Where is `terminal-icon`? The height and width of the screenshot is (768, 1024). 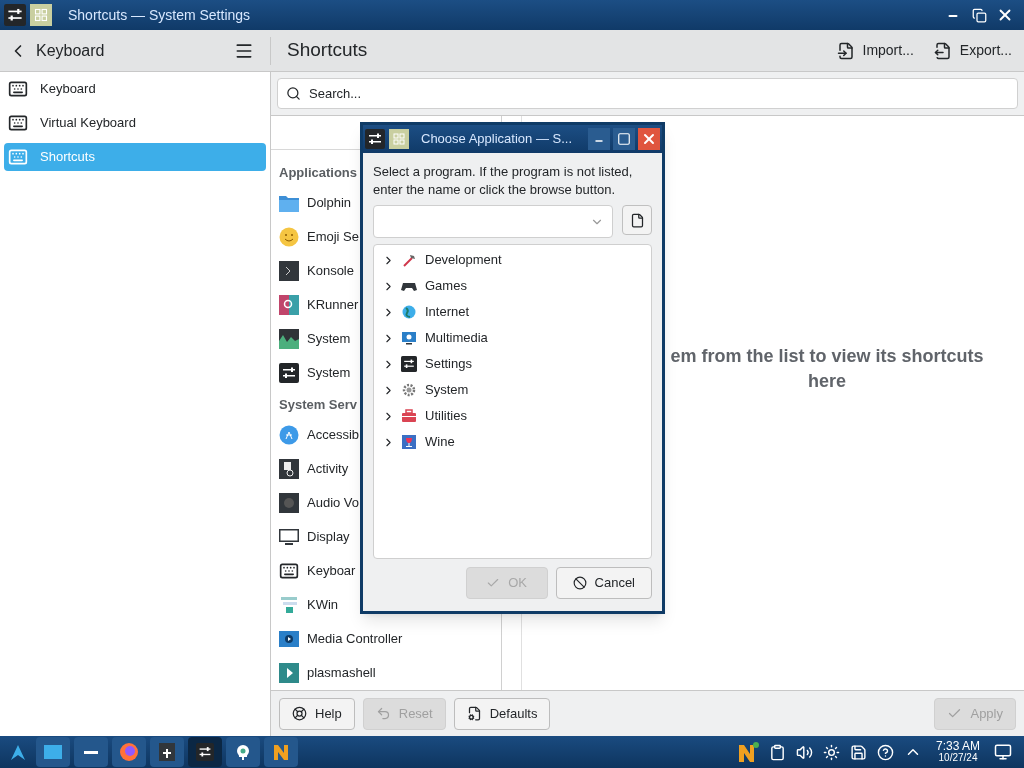
terminal-icon is located at coordinates (289, 271).